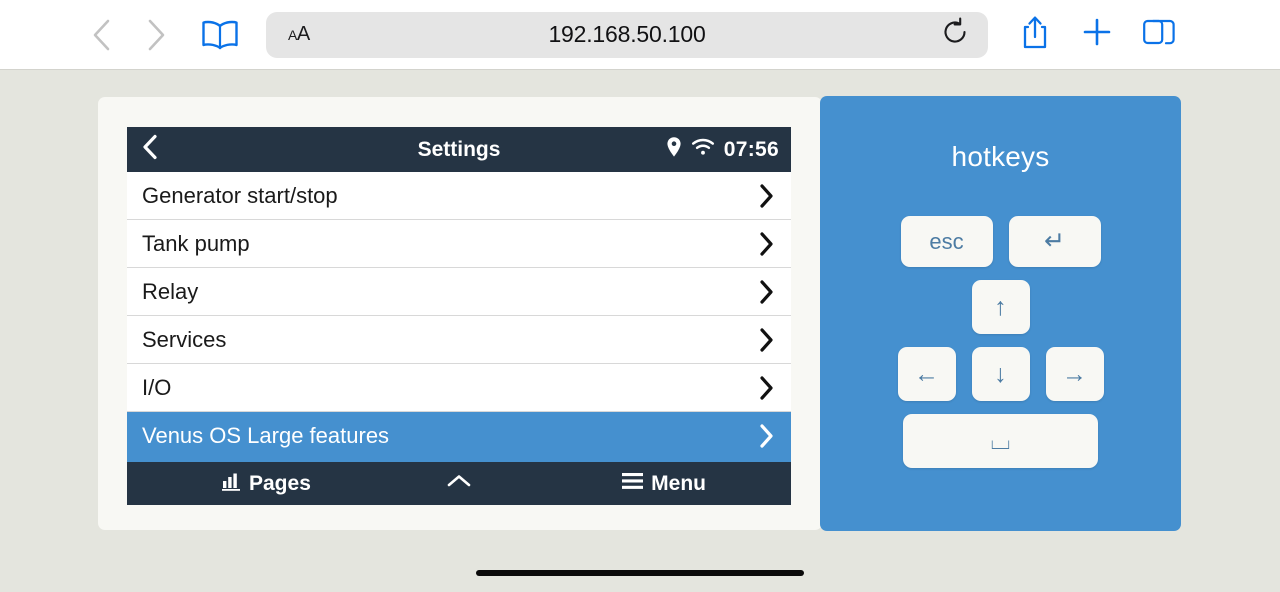 The height and width of the screenshot is (592, 1280). Describe the element at coordinates (184, 339) in the screenshot. I see `list-item-label: Services` at that location.